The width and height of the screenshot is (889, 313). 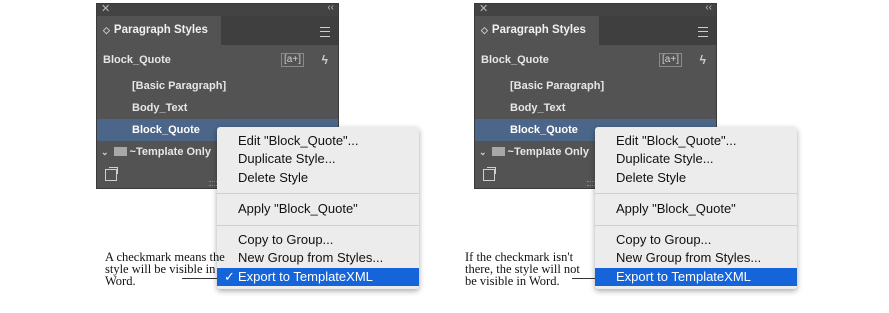 What do you see at coordinates (696, 178) in the screenshot?
I see `menu-item-delete-style: Delete Style` at bounding box center [696, 178].